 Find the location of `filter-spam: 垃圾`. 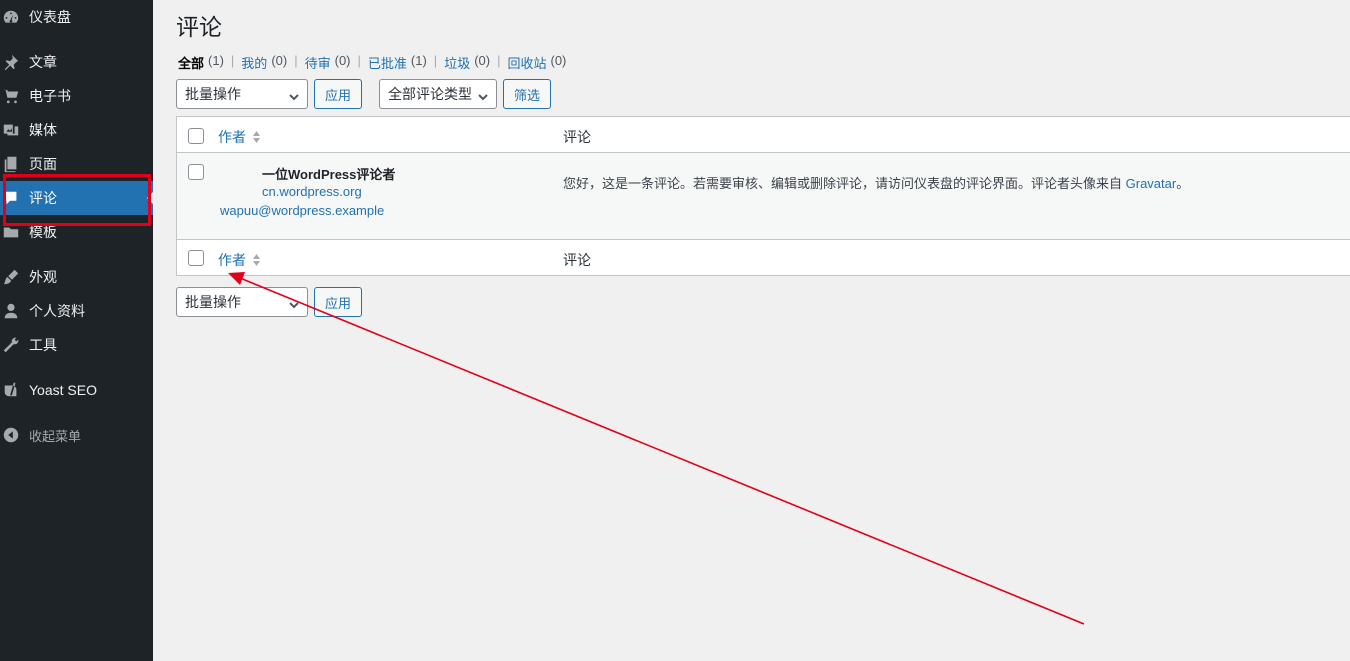

filter-spam: 垃圾 is located at coordinates (457, 62).